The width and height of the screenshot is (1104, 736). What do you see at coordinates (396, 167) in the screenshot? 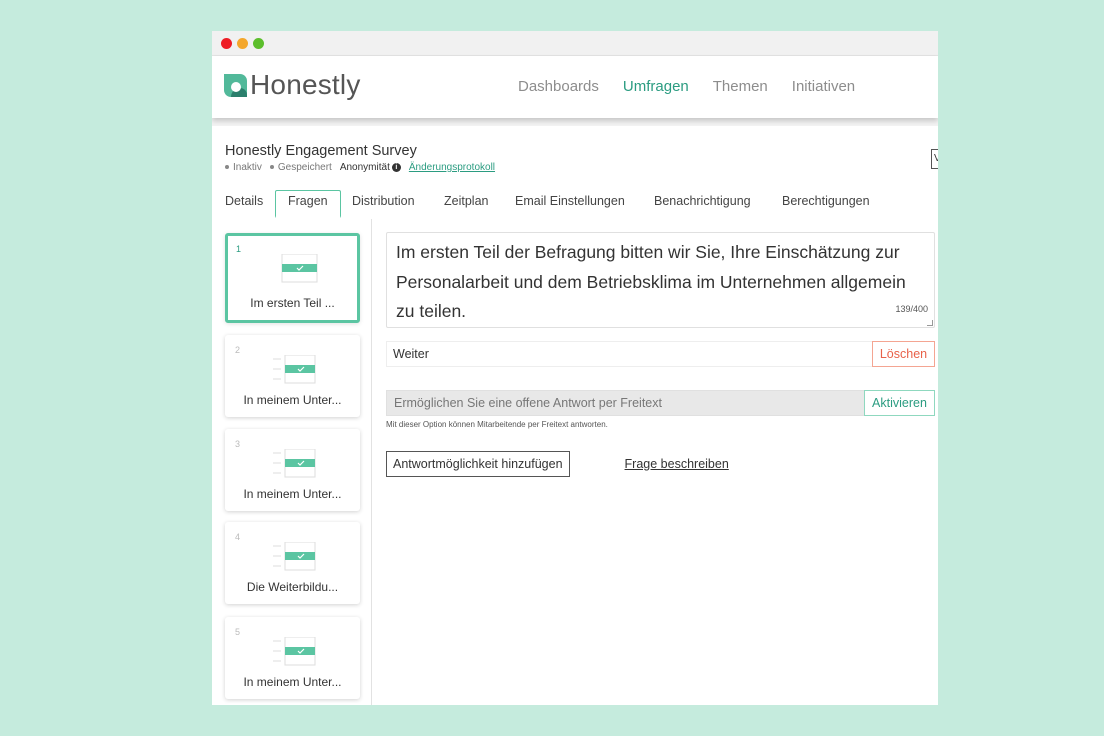
I see `info-icon: i` at bounding box center [396, 167].